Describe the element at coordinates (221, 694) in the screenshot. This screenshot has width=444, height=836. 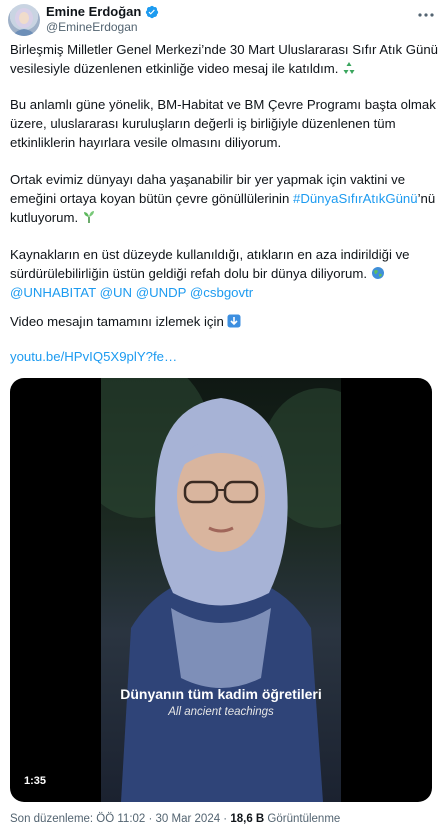
I see `video-caption-main: Dünyanın tüm kadim öğretileri` at that location.